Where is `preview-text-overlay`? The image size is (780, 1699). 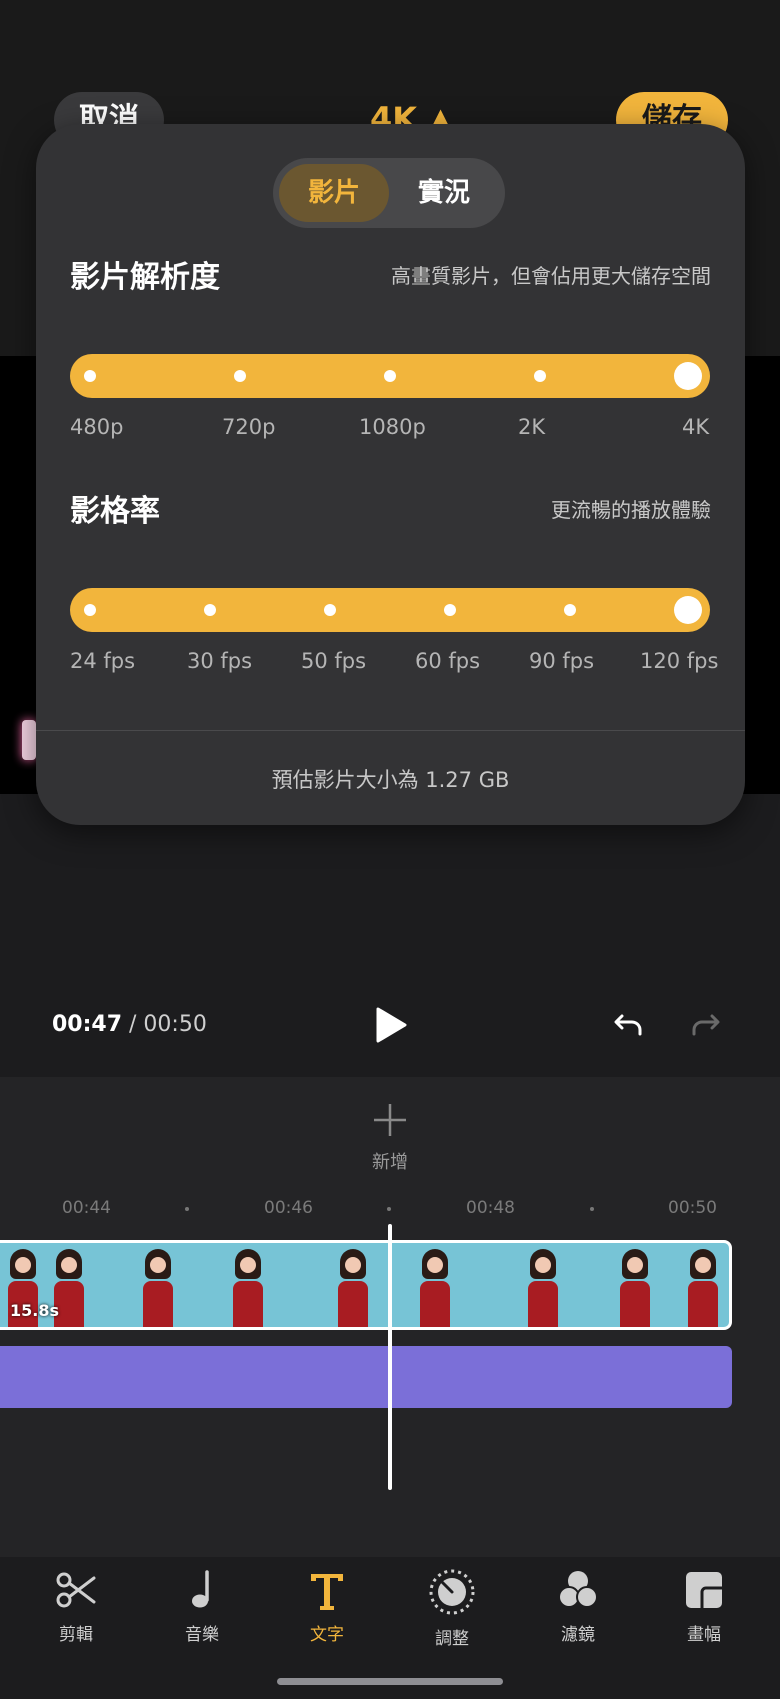 preview-text-overlay is located at coordinates (29, 740).